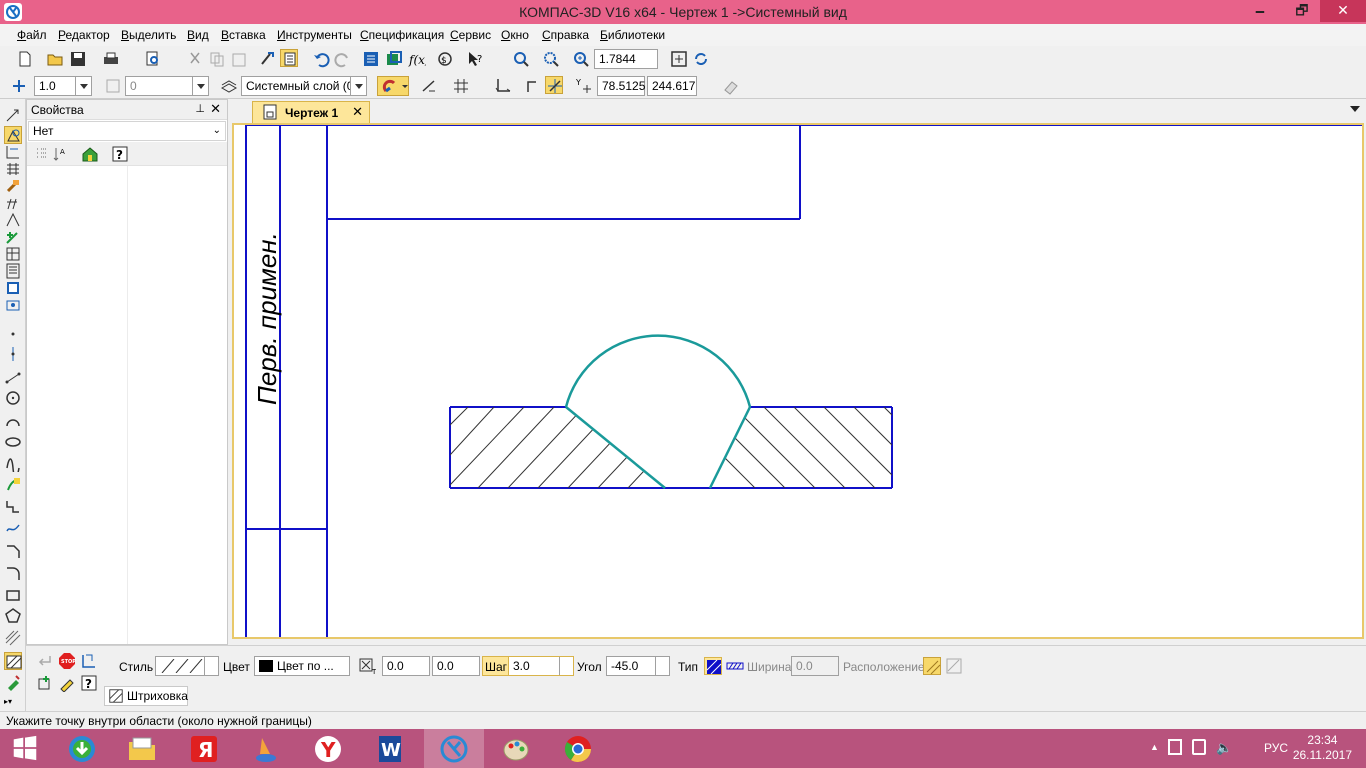  What do you see at coordinates (13, 254) in the screenshot?
I see `associative-views-icon` at bounding box center [13, 254].